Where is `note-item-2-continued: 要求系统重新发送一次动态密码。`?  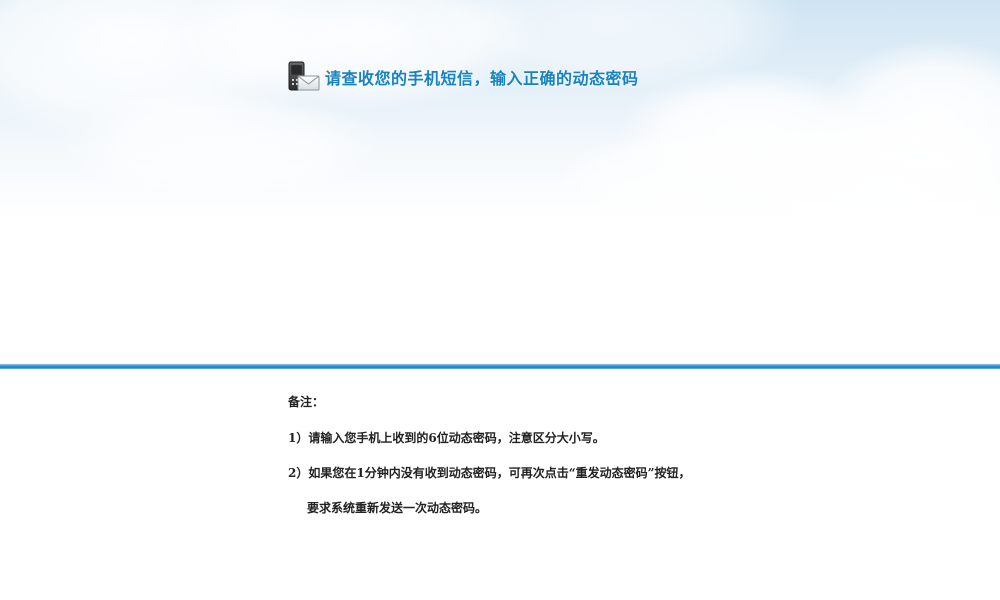
note-item-2-continued: 要求系统重新发送一次动态密码。 is located at coordinates (397, 508).